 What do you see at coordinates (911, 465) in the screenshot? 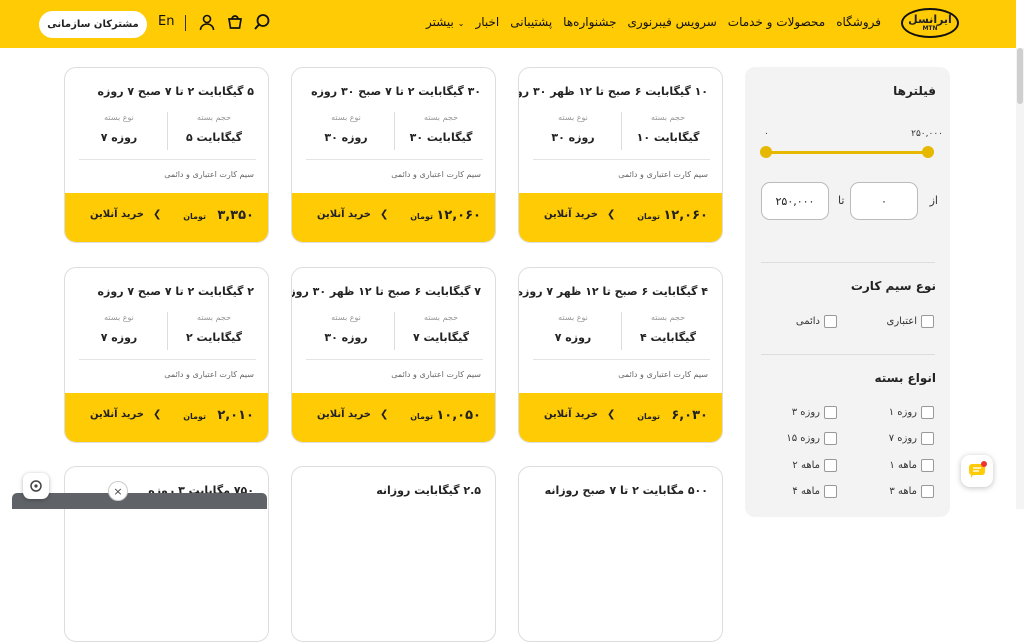
I see `pkg-option: ۱ ماهه` at bounding box center [911, 465].